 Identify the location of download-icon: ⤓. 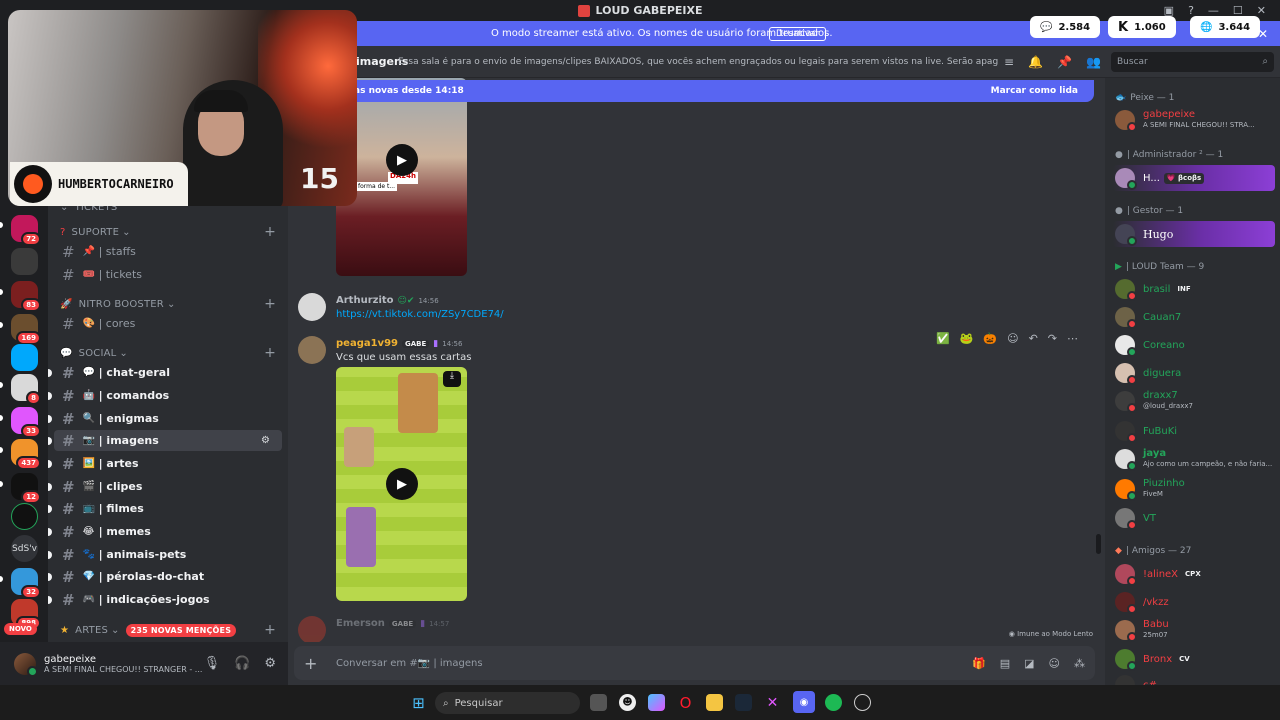
(452, 379).